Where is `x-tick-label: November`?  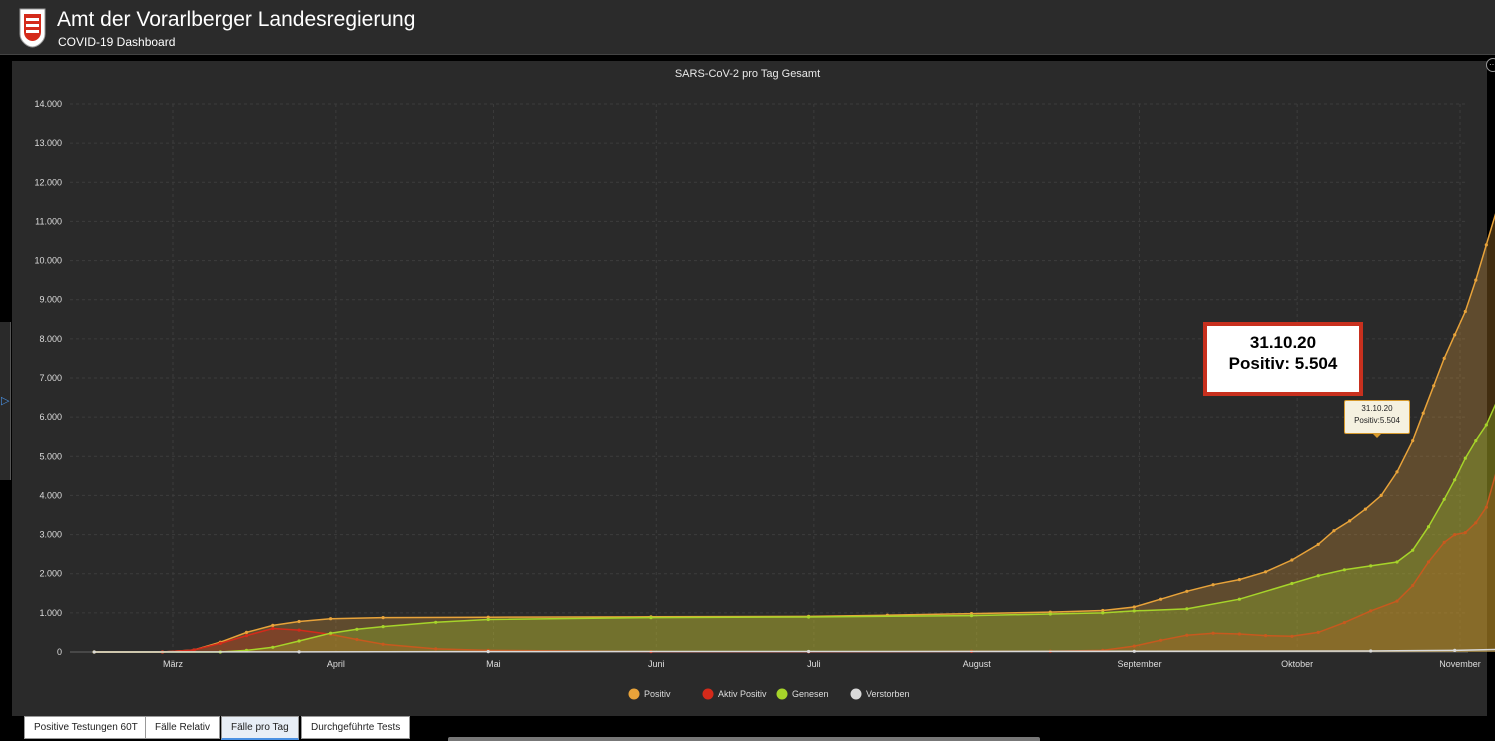 x-tick-label: November is located at coordinates (1460, 664).